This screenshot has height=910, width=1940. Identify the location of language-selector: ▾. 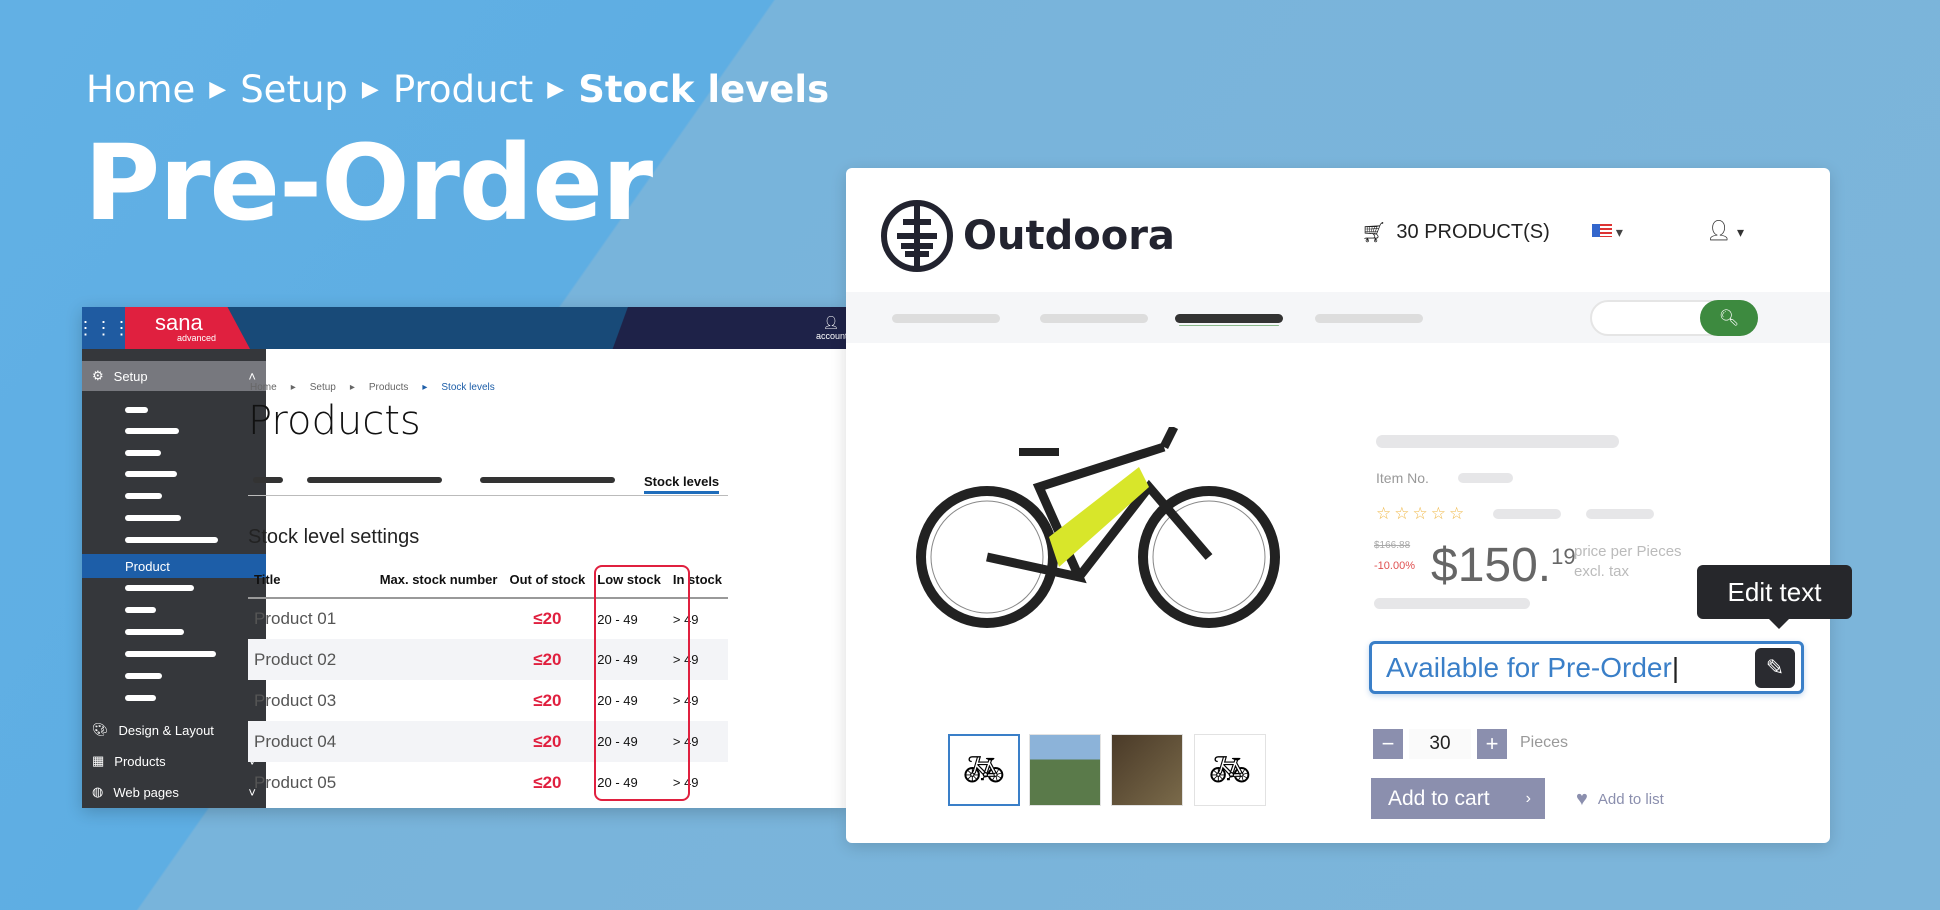
(1607, 232).